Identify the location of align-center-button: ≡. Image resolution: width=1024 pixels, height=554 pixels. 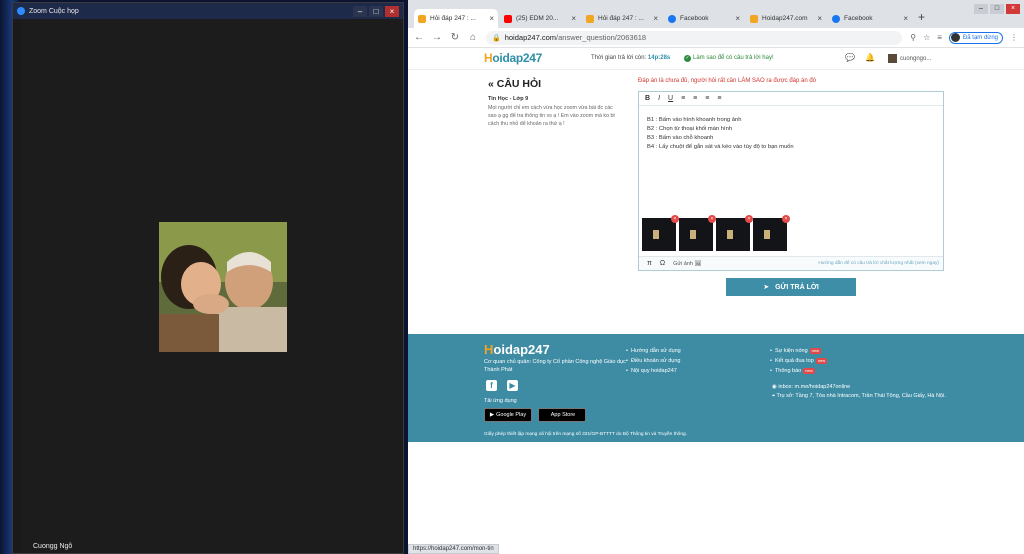
(695, 98).